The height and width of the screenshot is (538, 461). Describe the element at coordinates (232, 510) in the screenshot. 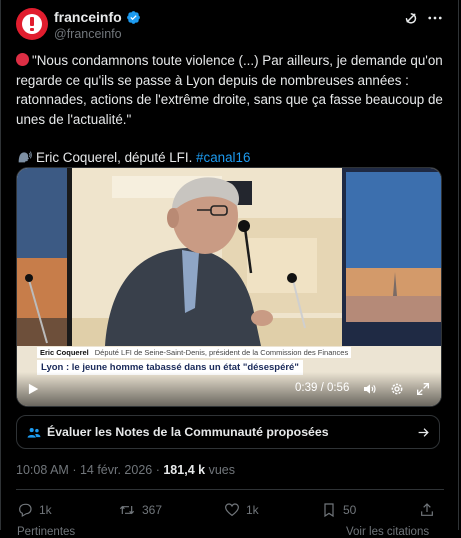

I see `heart-icon` at that location.